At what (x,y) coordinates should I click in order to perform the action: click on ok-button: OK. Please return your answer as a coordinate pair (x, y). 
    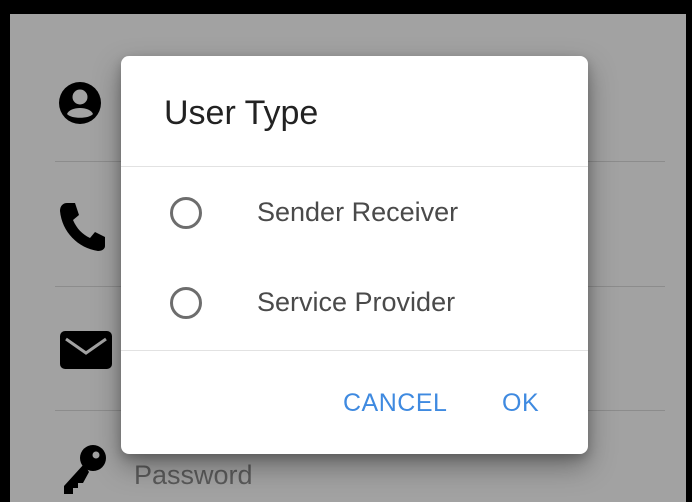
    Looking at the image, I should click on (520, 403).